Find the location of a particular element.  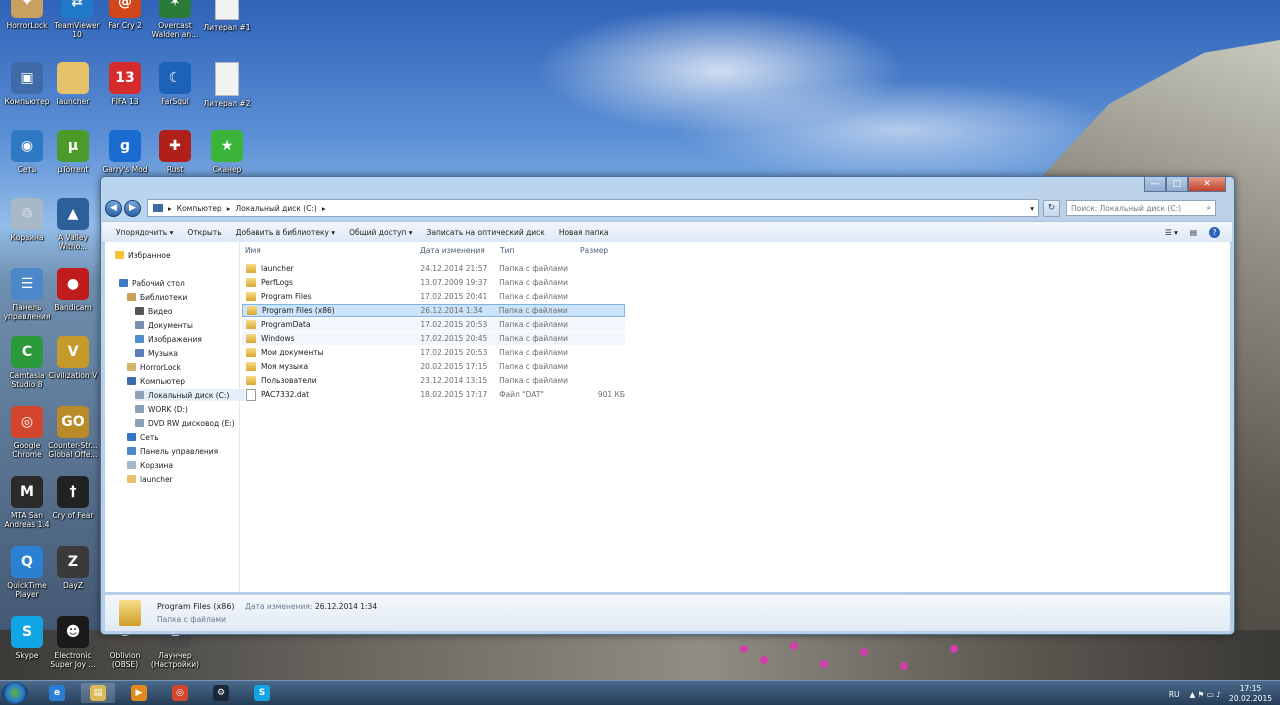

nav-item: Изображения is located at coordinates (168, 339).